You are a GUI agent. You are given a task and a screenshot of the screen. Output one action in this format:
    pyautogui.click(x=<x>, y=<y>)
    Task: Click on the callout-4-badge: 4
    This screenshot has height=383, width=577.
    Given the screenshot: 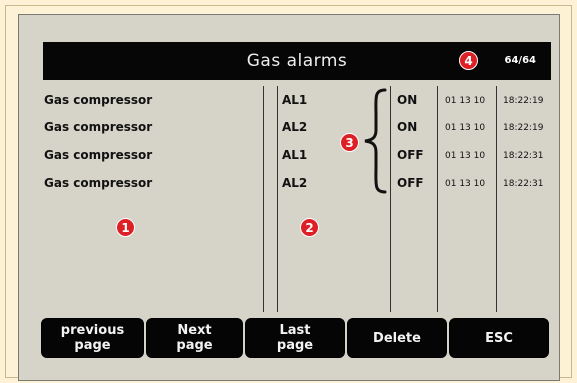 What is the action you would take?
    pyautogui.click(x=468, y=60)
    